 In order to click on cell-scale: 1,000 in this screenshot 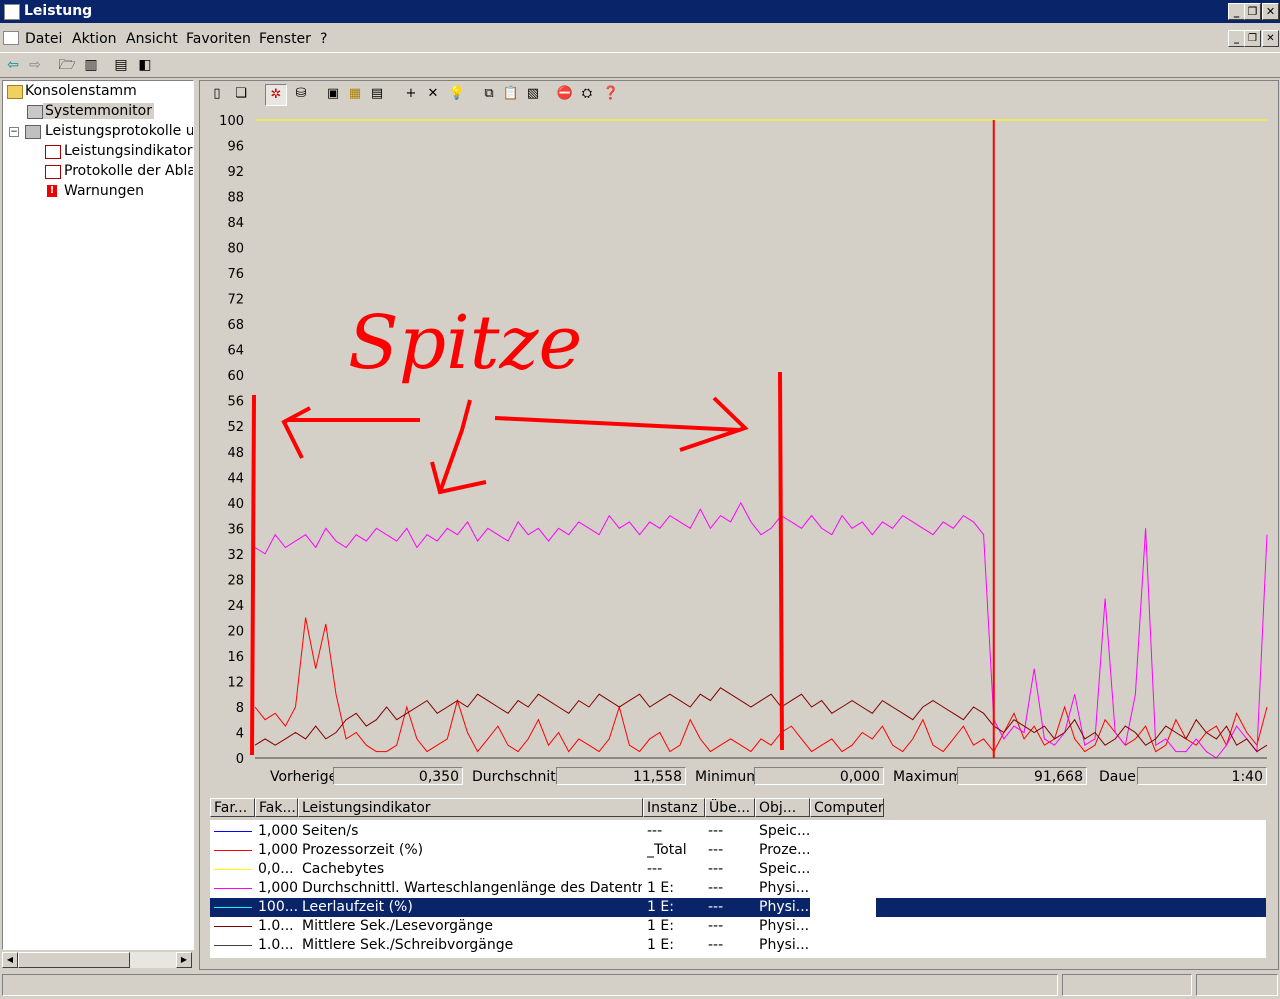, I will do `click(278, 850)`.